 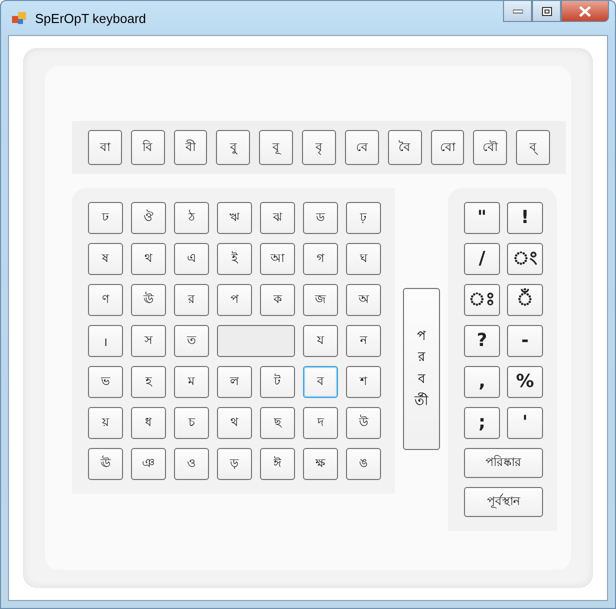 I want to click on key: ;, so click(x=482, y=423).